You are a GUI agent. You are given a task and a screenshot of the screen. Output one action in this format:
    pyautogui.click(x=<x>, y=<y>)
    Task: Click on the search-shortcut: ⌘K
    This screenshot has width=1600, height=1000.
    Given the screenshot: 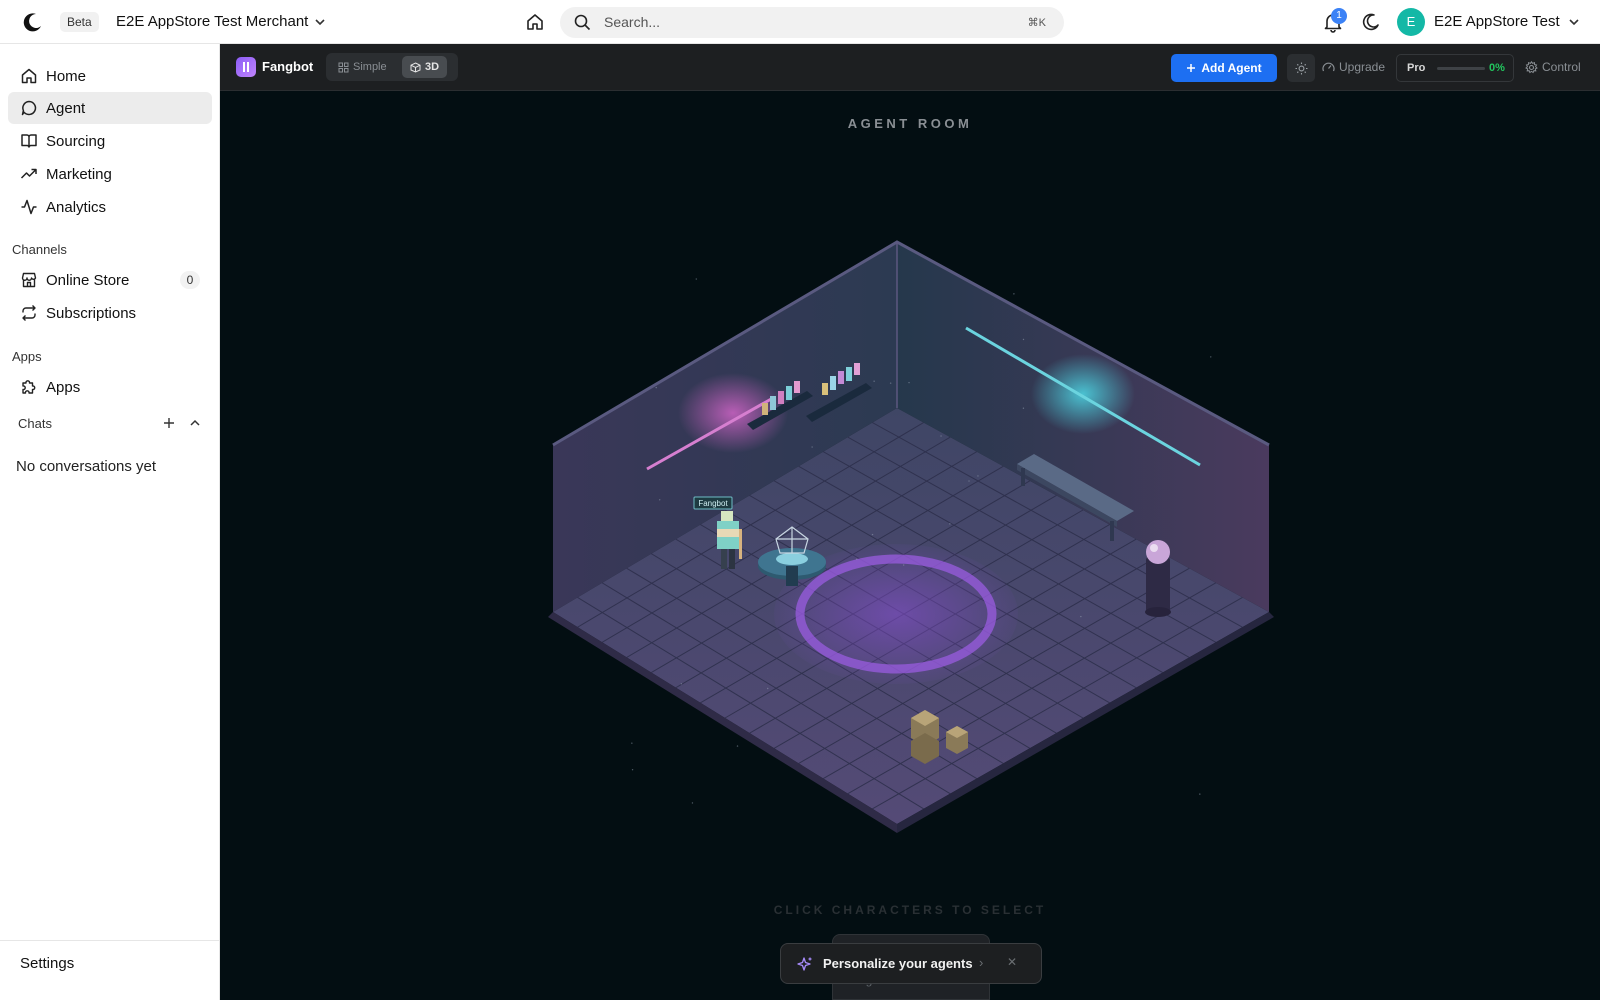 What is the action you would take?
    pyautogui.click(x=1036, y=23)
    